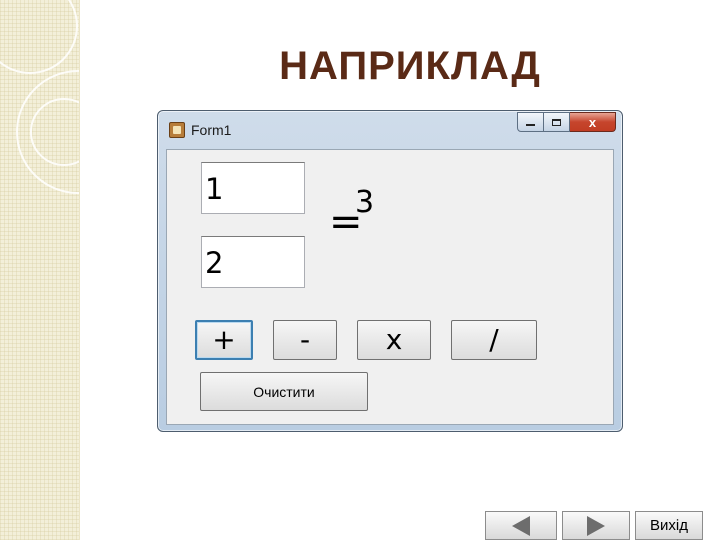  I want to click on multiply-button: x, so click(394, 340).